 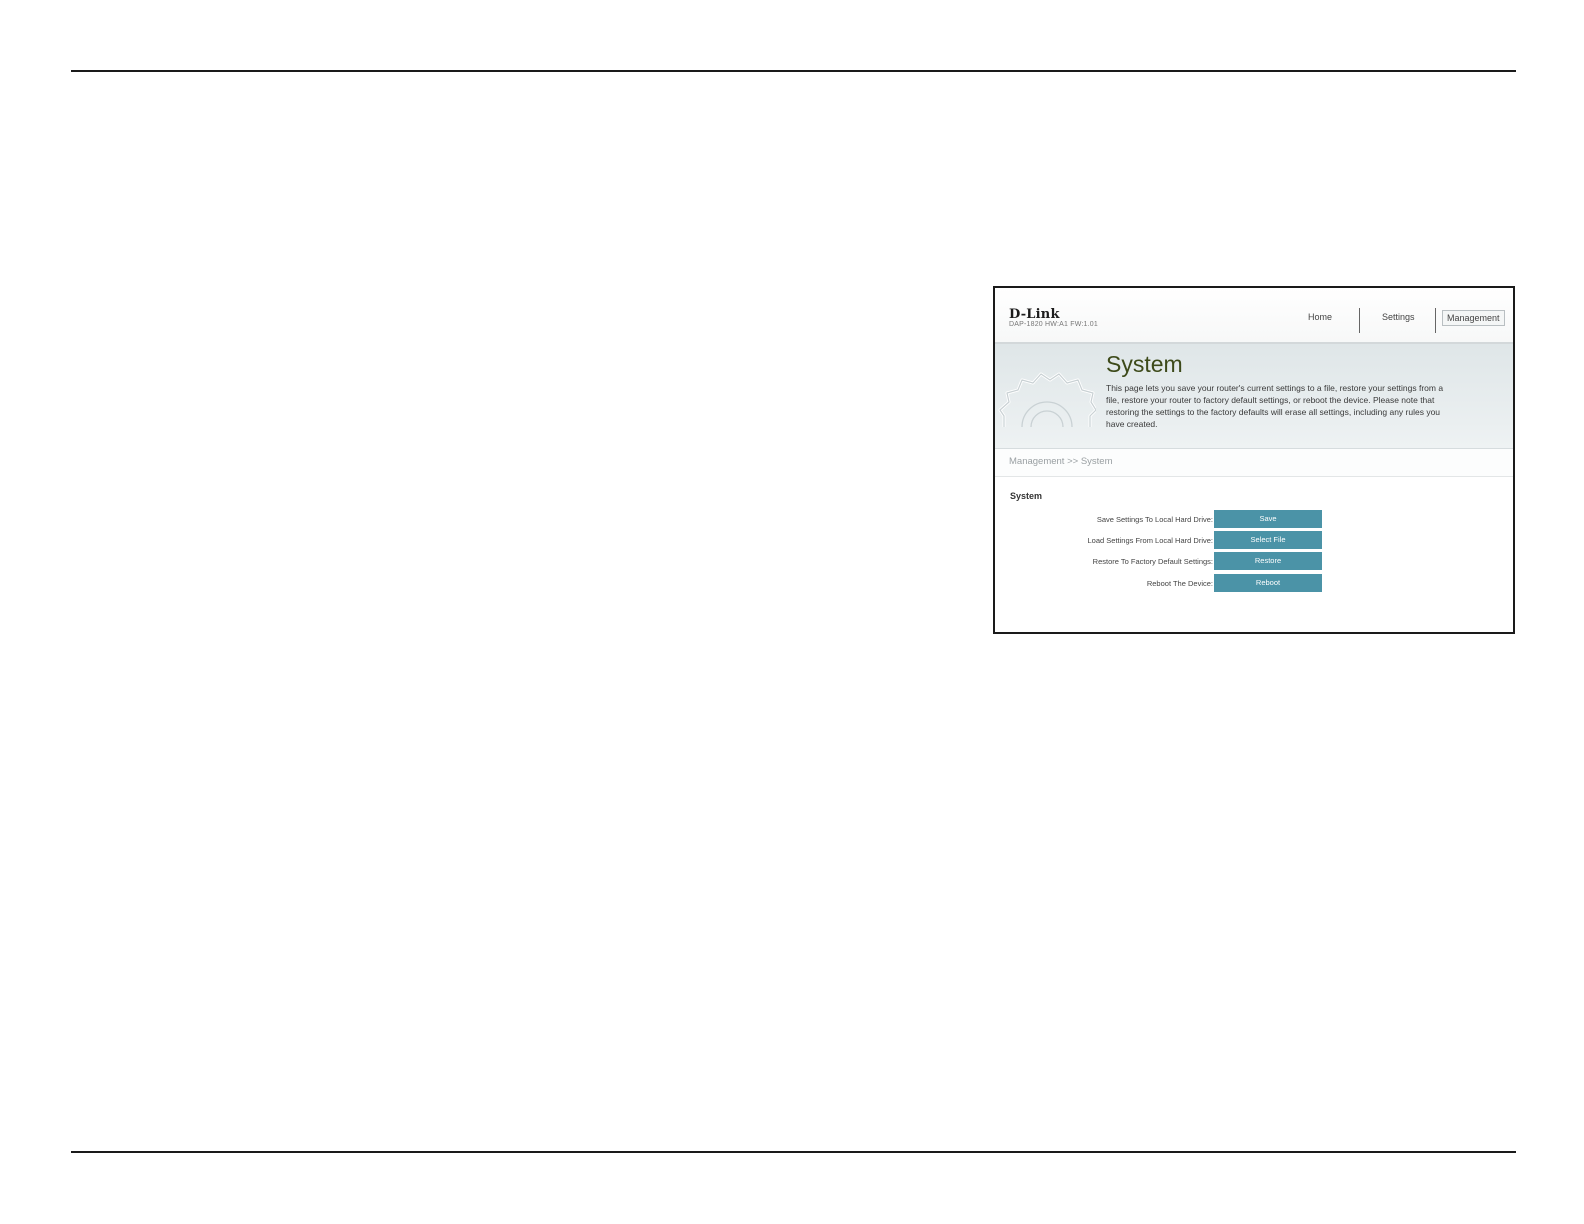 What do you see at coordinates (1053, 324) in the screenshot?
I see `model-info: DAP-1820 HW:A1 FW:1.01` at bounding box center [1053, 324].